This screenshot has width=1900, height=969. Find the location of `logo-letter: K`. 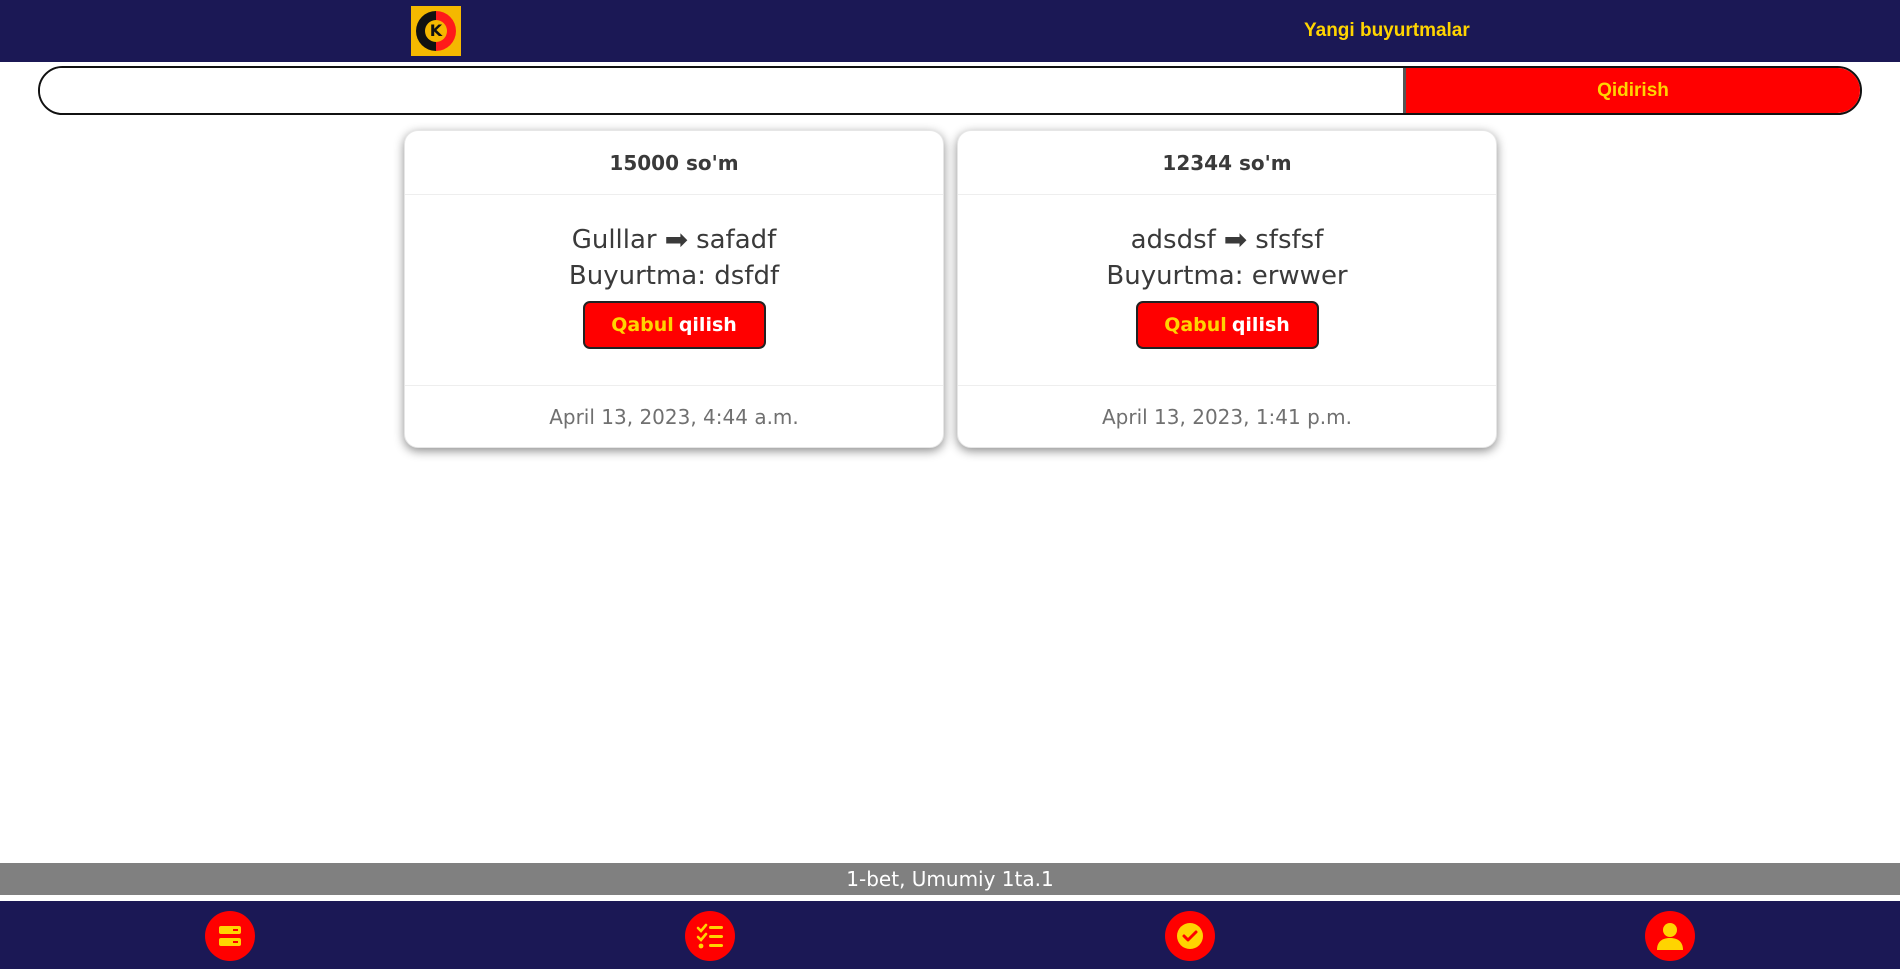

logo-letter: K is located at coordinates (436, 31).